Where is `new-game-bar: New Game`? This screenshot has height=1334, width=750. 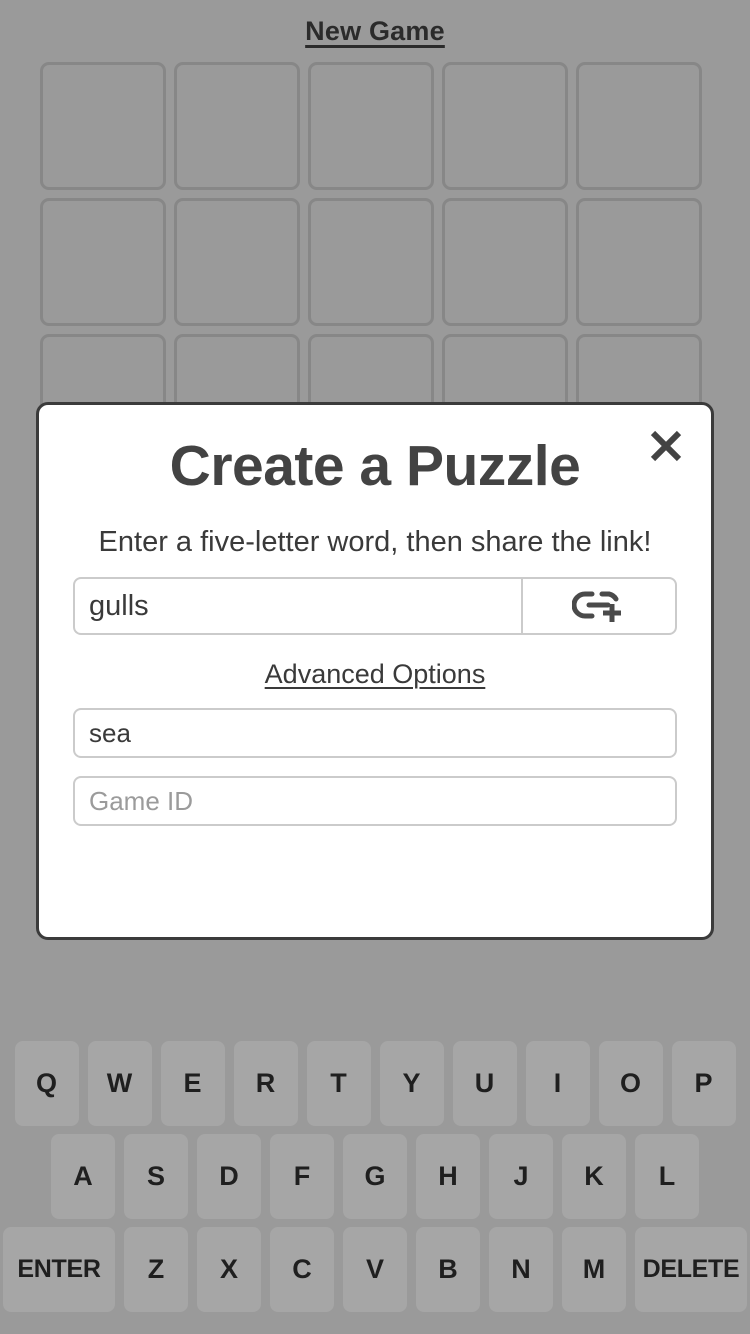
new-game-bar: New Game is located at coordinates (375, 31).